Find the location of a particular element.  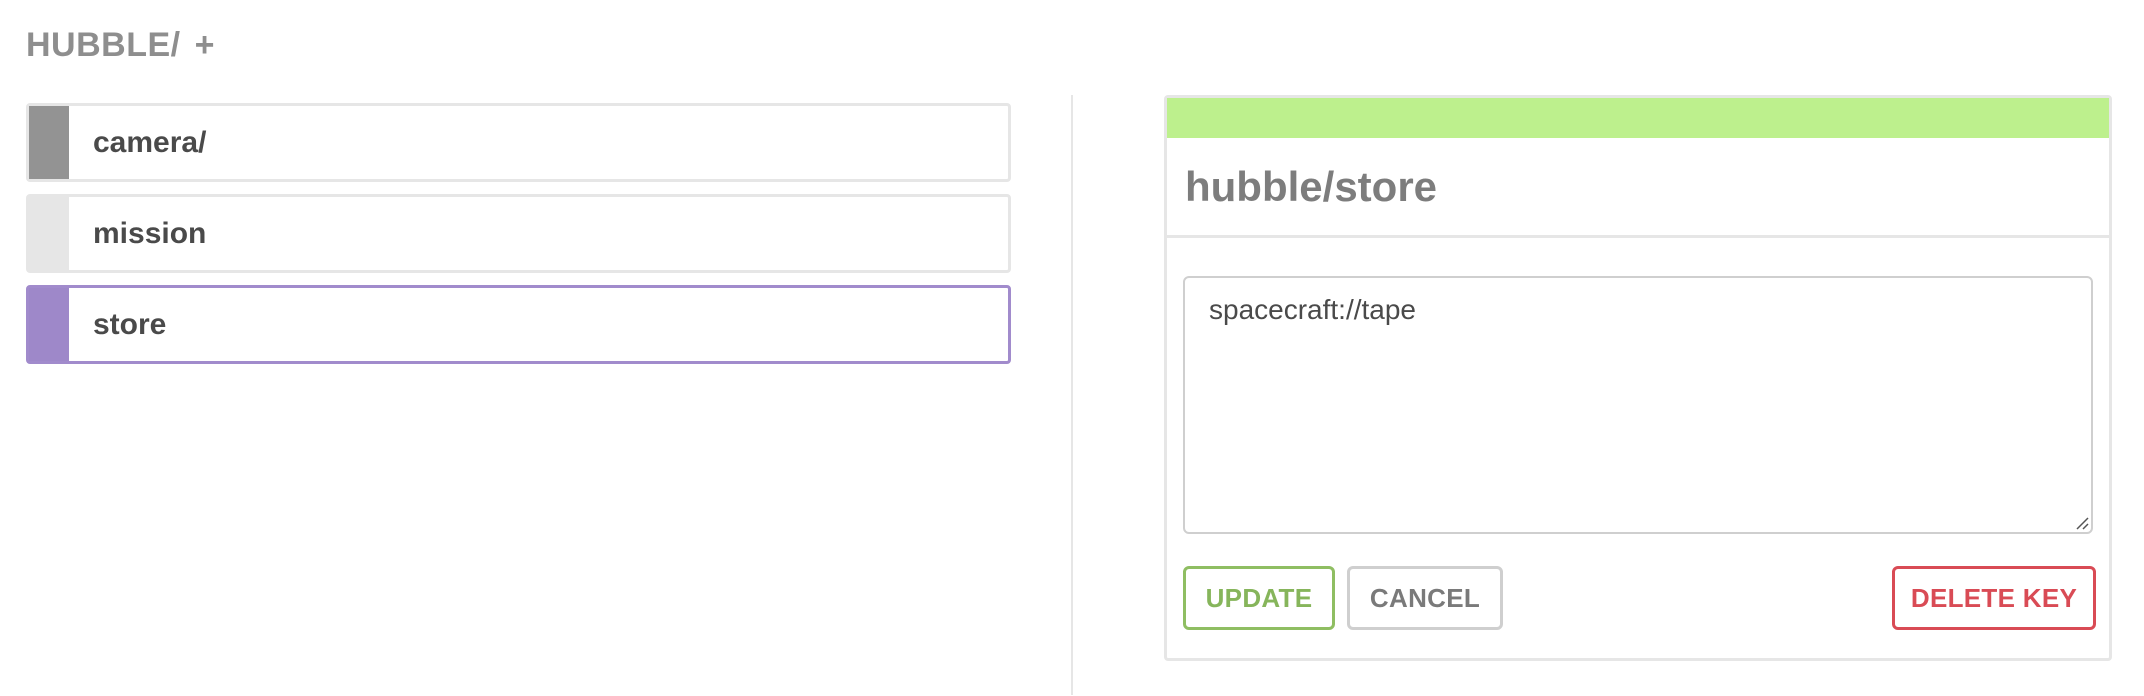

cancel-button: CANCEL is located at coordinates (1425, 598).